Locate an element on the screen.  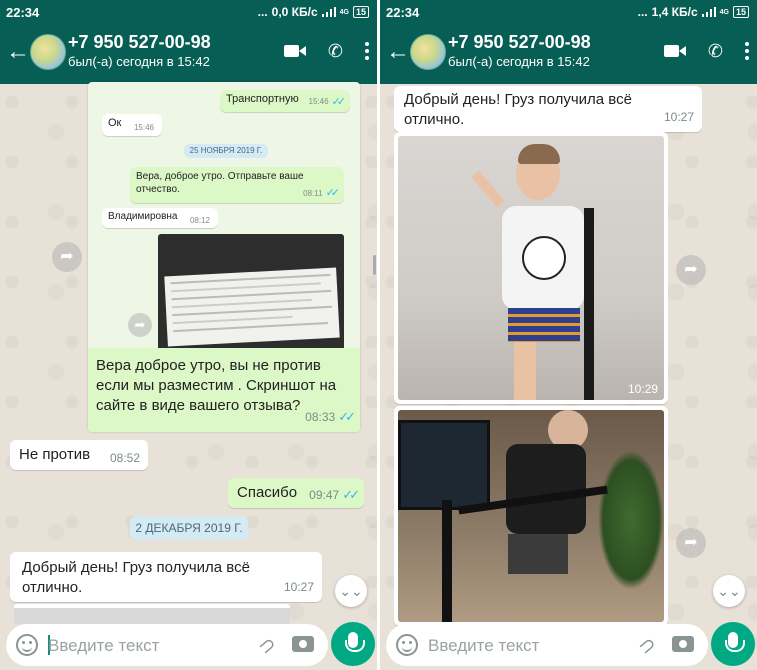
embedded-msg-time: 08:12 is located at coordinates (199, 220).